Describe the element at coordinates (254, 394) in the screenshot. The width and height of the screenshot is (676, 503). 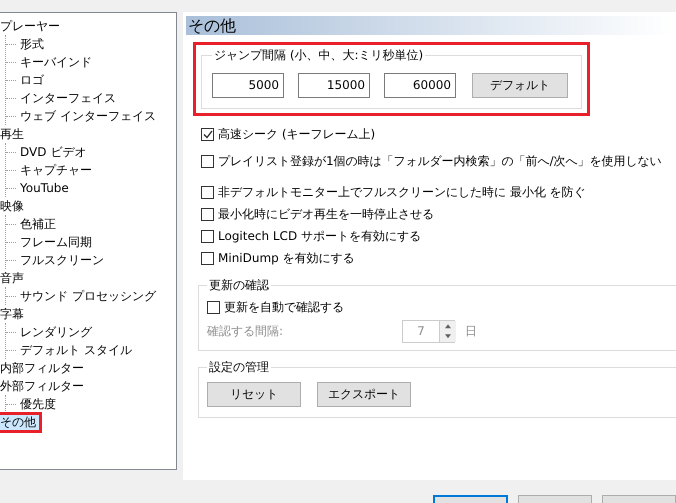
I see `settings-button: リセット` at that location.